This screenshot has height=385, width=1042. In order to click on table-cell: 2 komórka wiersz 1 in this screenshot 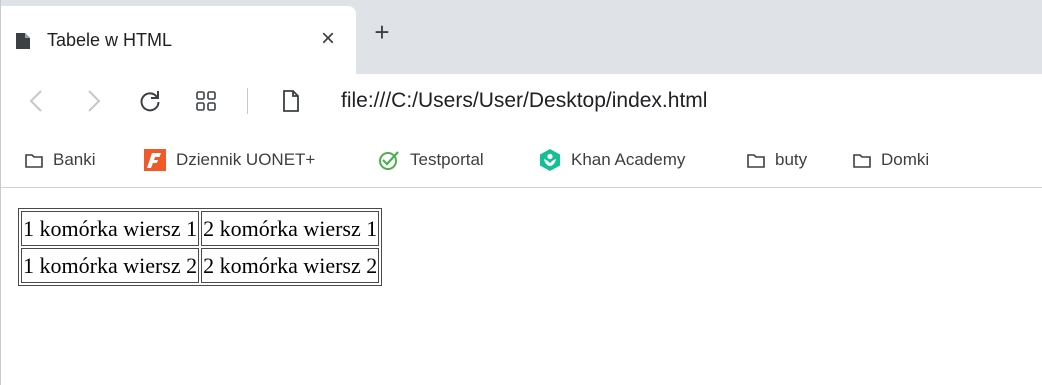, I will do `click(290, 228)`.